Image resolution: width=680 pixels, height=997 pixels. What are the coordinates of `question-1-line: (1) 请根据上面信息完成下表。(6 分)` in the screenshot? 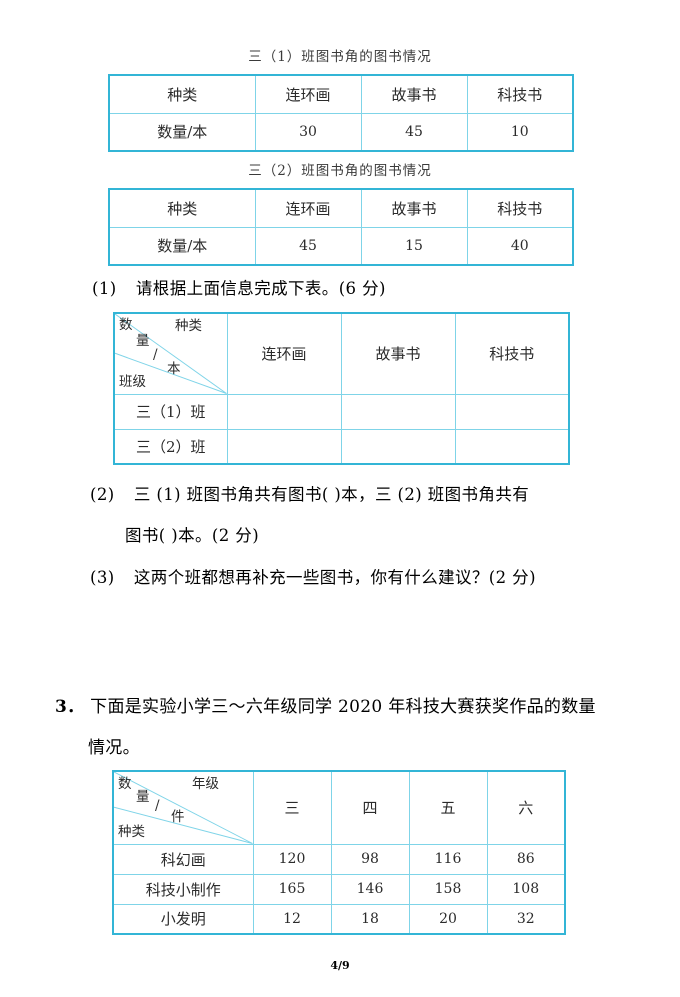 It's located at (239, 287).